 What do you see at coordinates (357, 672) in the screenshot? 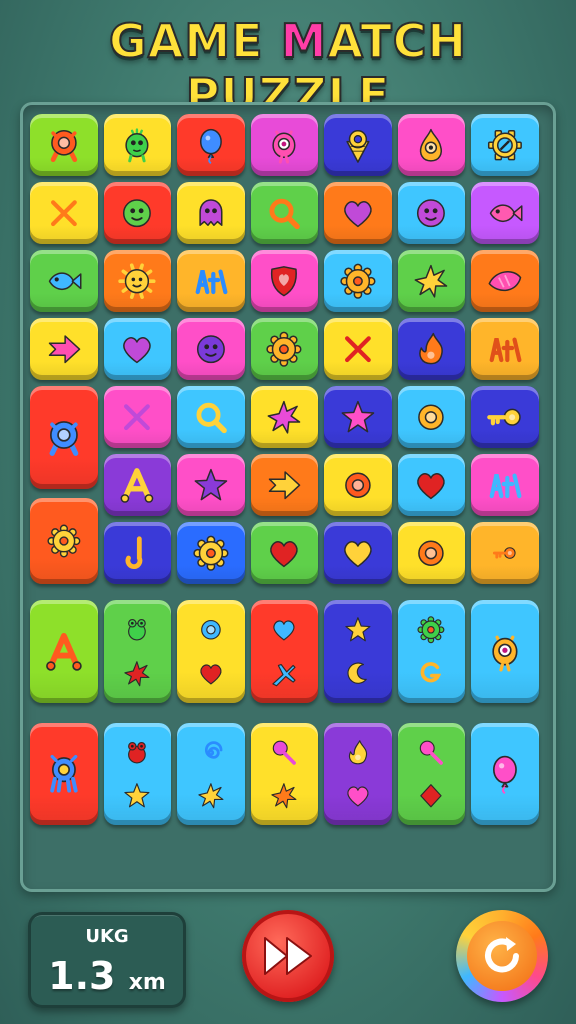
I see `moon-icon` at bounding box center [357, 672].